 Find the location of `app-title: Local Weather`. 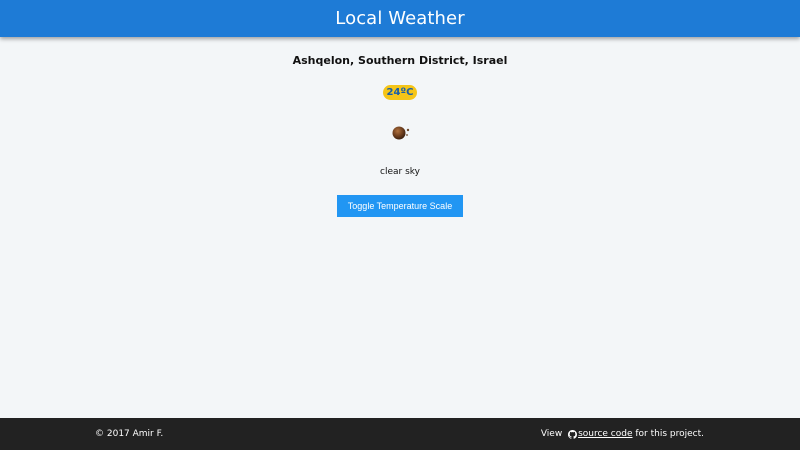

app-title: Local Weather is located at coordinates (400, 18).